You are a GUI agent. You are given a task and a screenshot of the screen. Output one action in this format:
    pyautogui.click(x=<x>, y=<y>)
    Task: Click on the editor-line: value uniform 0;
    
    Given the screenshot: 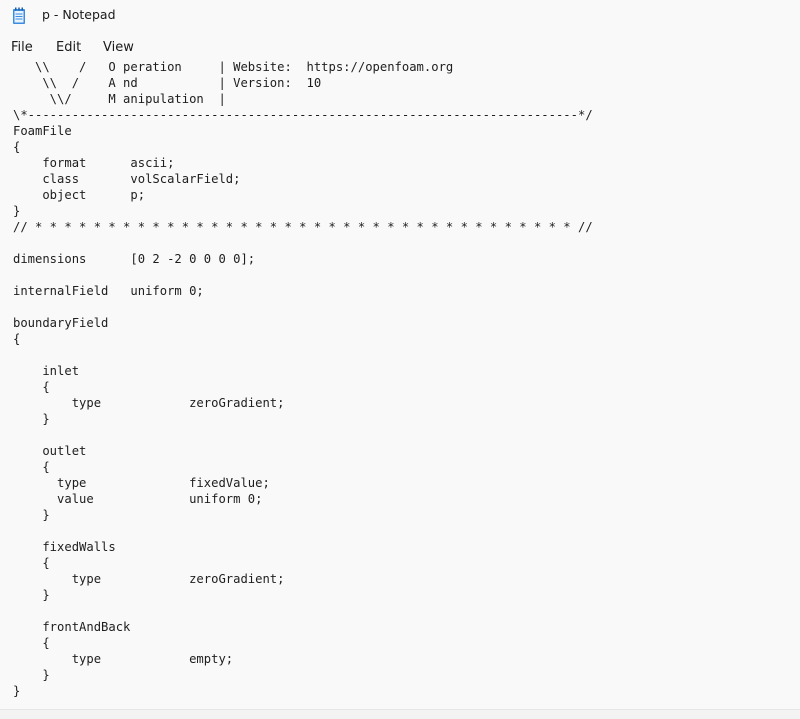 What is the action you would take?
    pyautogui.click(x=138, y=499)
    